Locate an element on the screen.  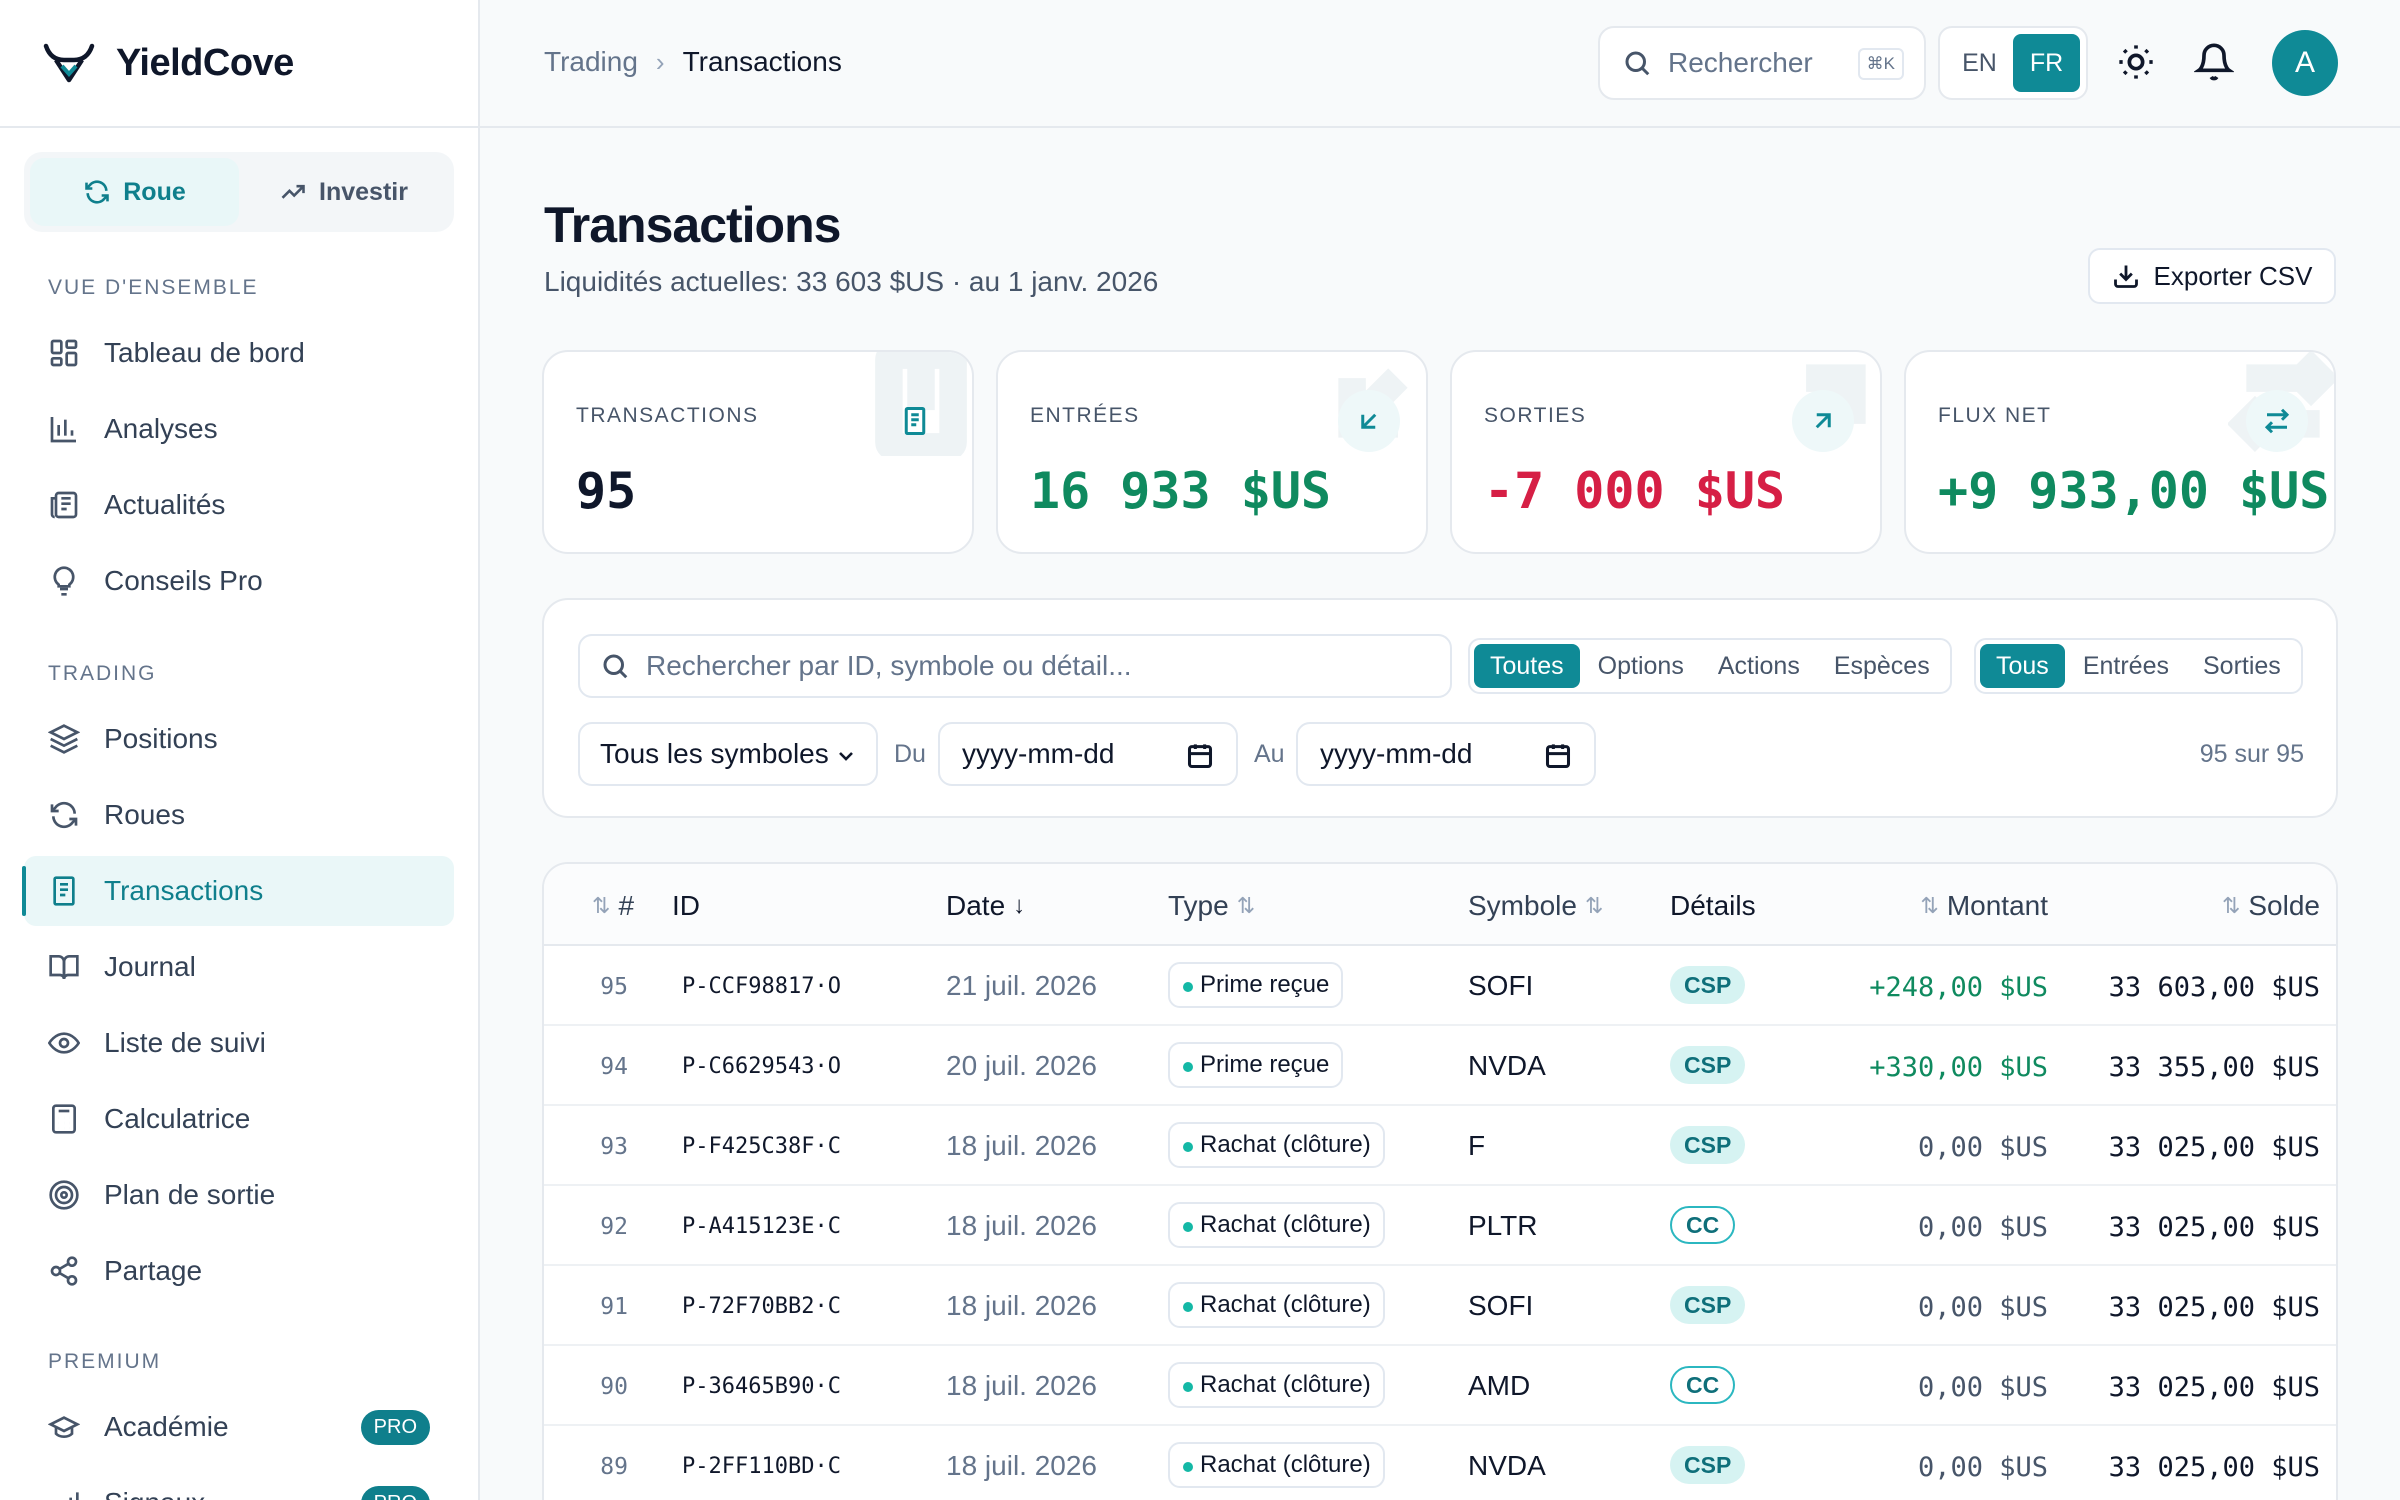
sidebar-item-share: Partage is located at coordinates (239, 1271).